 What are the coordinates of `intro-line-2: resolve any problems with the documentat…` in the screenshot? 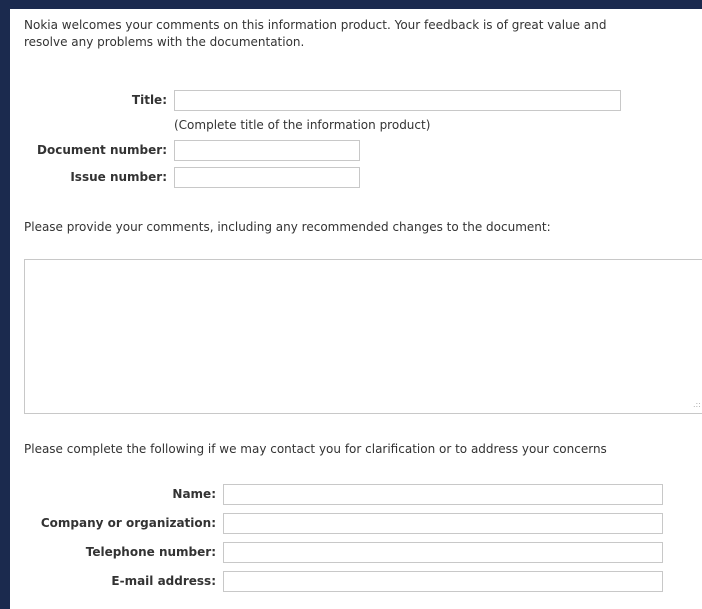 It's located at (164, 42).